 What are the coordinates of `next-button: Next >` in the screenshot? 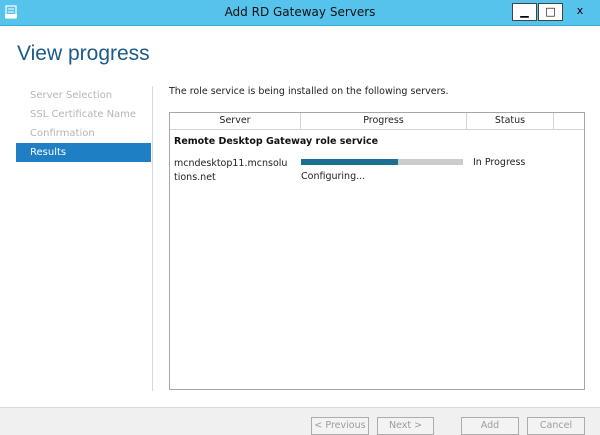 It's located at (405, 426).